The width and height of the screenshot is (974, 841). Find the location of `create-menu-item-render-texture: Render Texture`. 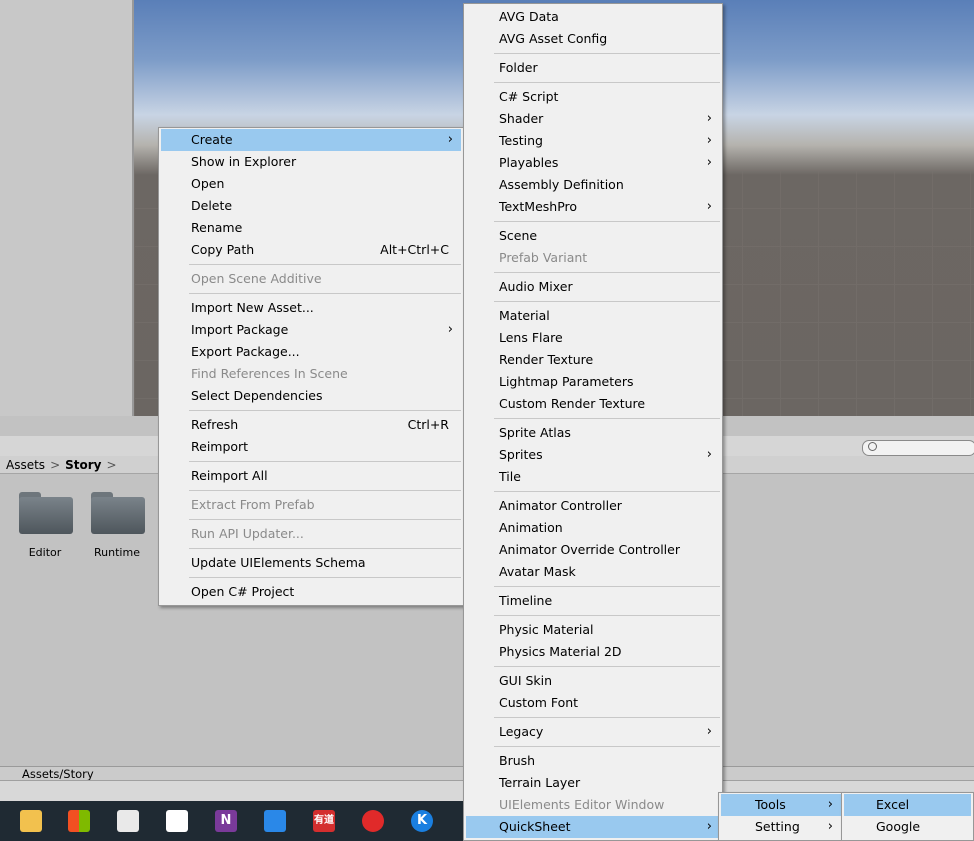

create-menu-item-render-texture: Render Texture is located at coordinates (593, 360).